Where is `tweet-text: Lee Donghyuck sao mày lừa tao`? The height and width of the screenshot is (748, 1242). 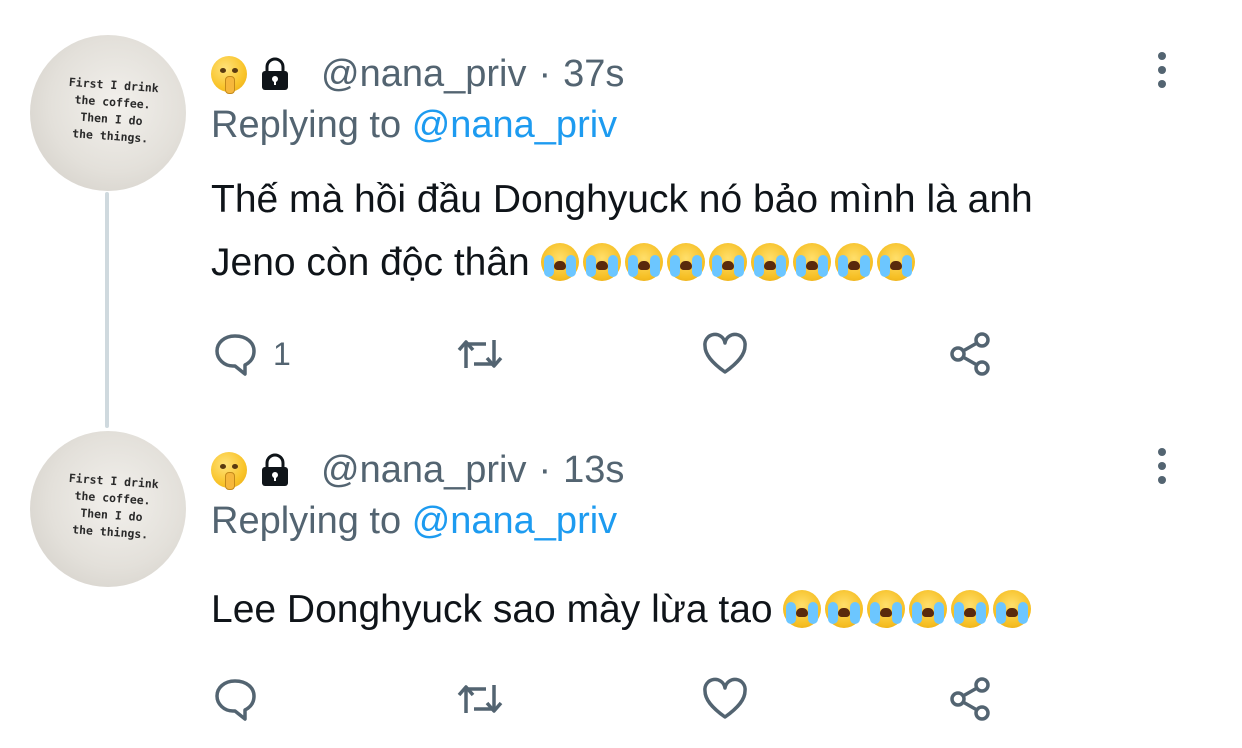 tweet-text: Lee Donghyuck sao mày lừa tao is located at coordinates (691, 609).